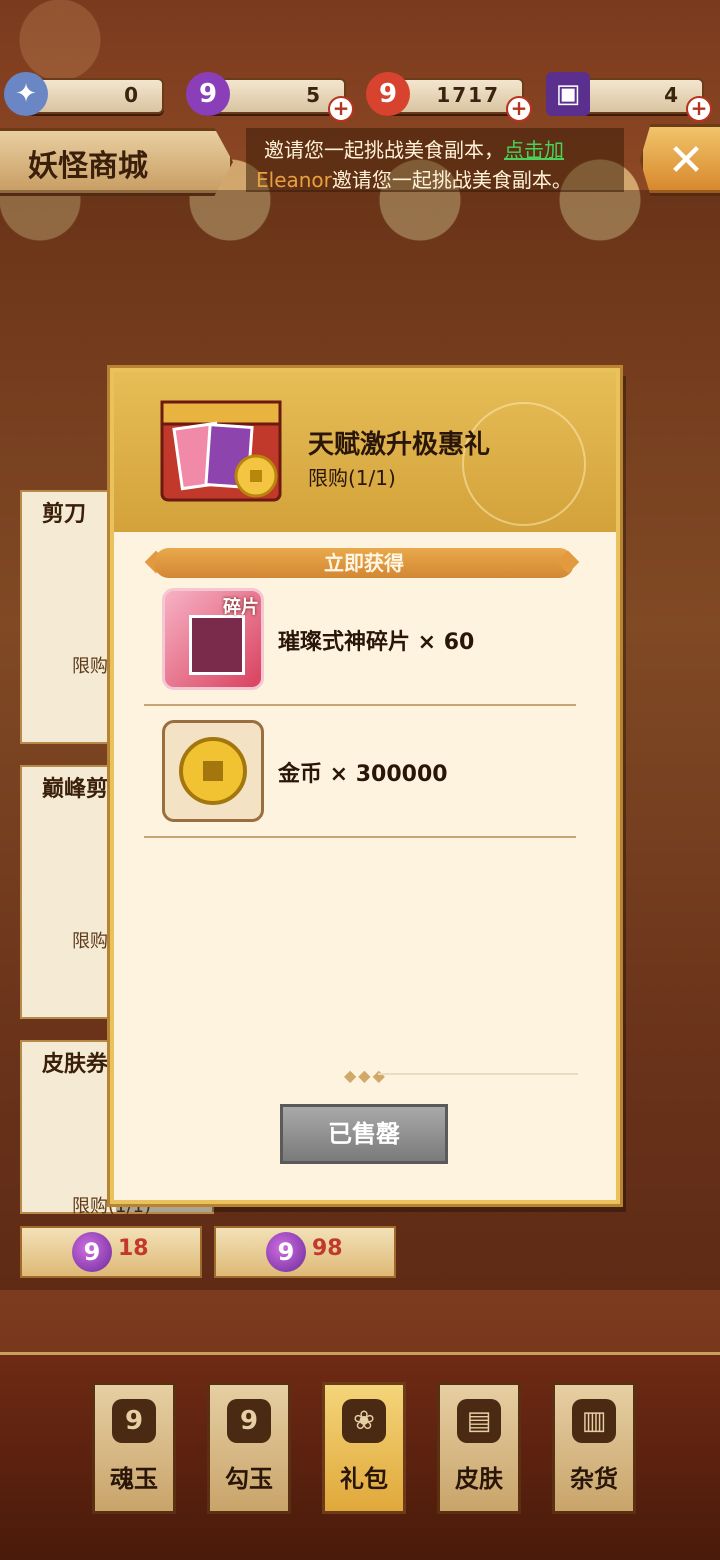 This screenshot has width=720, height=1560. Describe the element at coordinates (478, 1074) in the screenshot. I see `divider-line` at that location.